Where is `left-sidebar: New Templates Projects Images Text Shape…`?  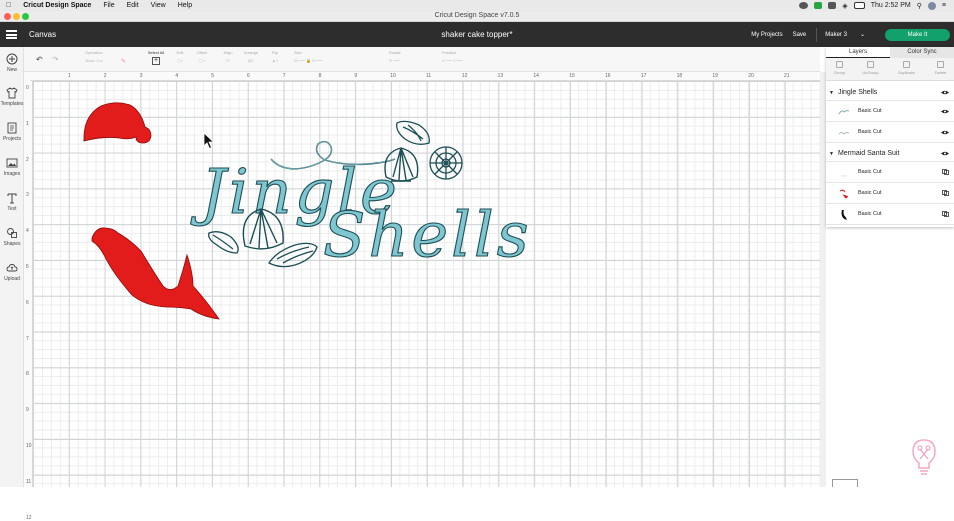
left-sidebar: New Templates Projects Images Text Shape… is located at coordinates (12, 267).